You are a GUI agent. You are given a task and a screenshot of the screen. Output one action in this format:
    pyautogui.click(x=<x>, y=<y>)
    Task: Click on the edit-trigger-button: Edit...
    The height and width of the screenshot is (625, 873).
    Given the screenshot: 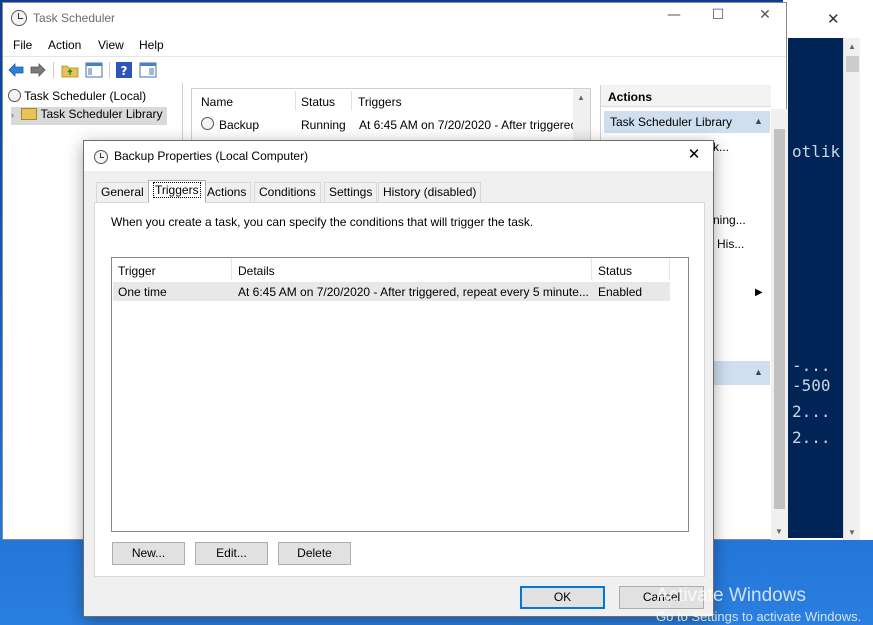 What is the action you would take?
    pyautogui.click(x=231, y=553)
    